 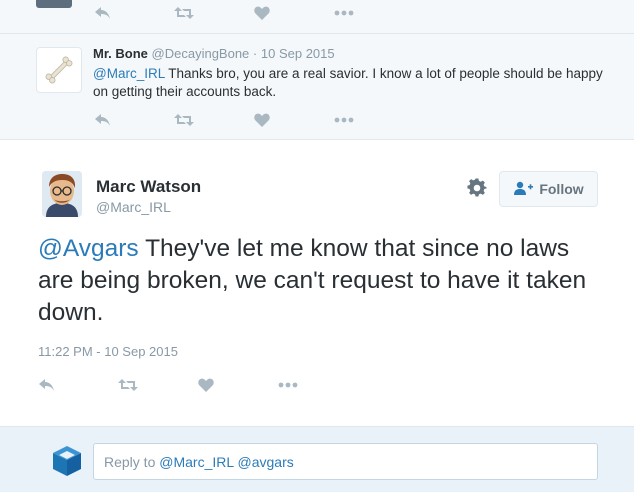 I want to click on mention-link: @Marc_IRL, so click(x=129, y=73).